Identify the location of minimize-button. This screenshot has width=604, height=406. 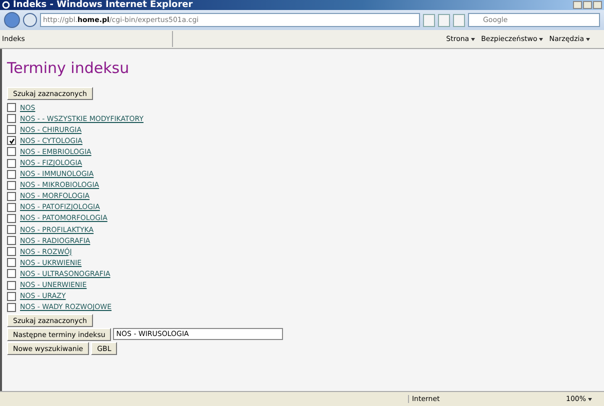
(577, 5).